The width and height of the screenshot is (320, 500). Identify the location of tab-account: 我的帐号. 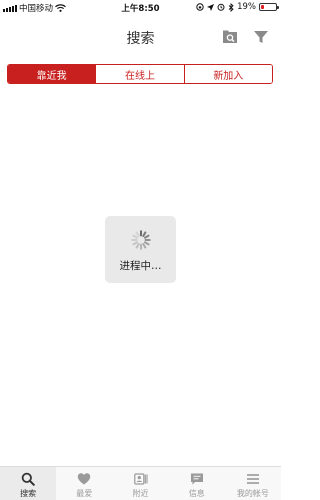
(253, 483).